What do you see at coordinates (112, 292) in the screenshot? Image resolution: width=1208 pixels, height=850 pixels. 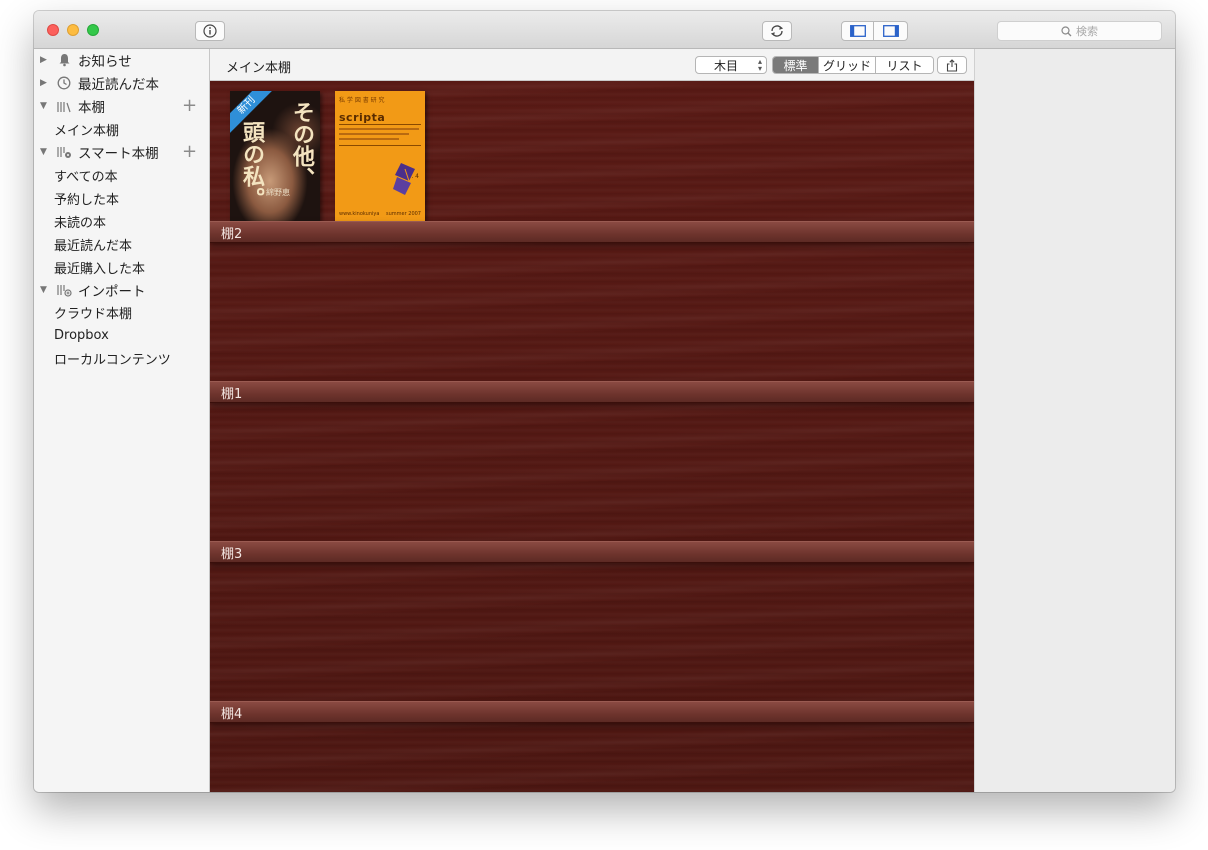 I see `sidebar-group-label: インポート` at bounding box center [112, 292].